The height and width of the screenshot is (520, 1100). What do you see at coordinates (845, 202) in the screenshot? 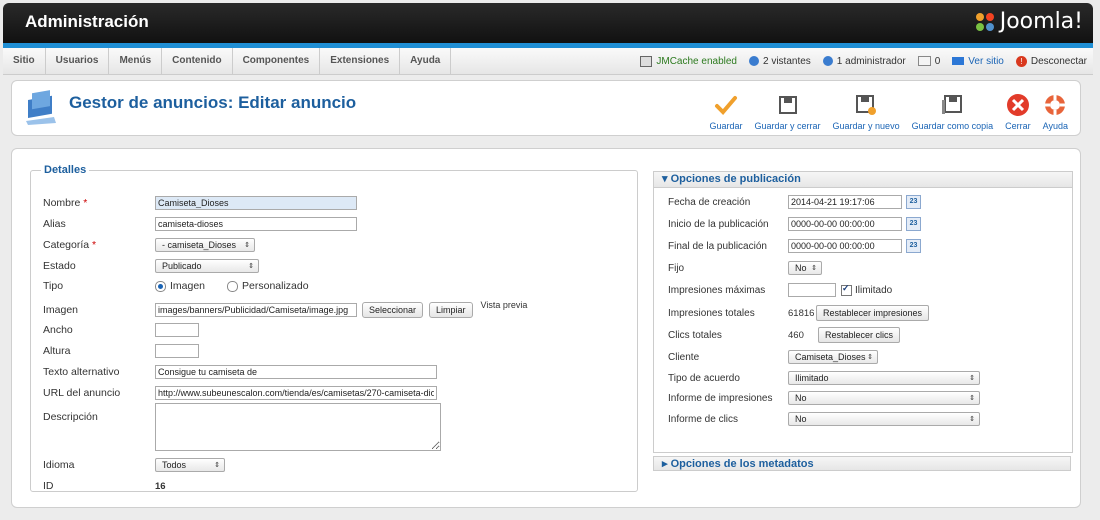
I see `created-input` at bounding box center [845, 202].